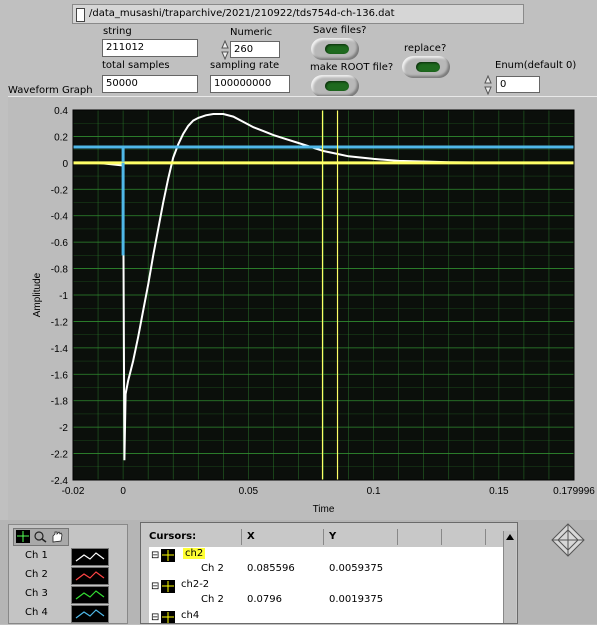 The width and height of the screenshot is (597, 625). Describe the element at coordinates (509, 577) in the screenshot. I see `cursor-scrollbar` at that location.